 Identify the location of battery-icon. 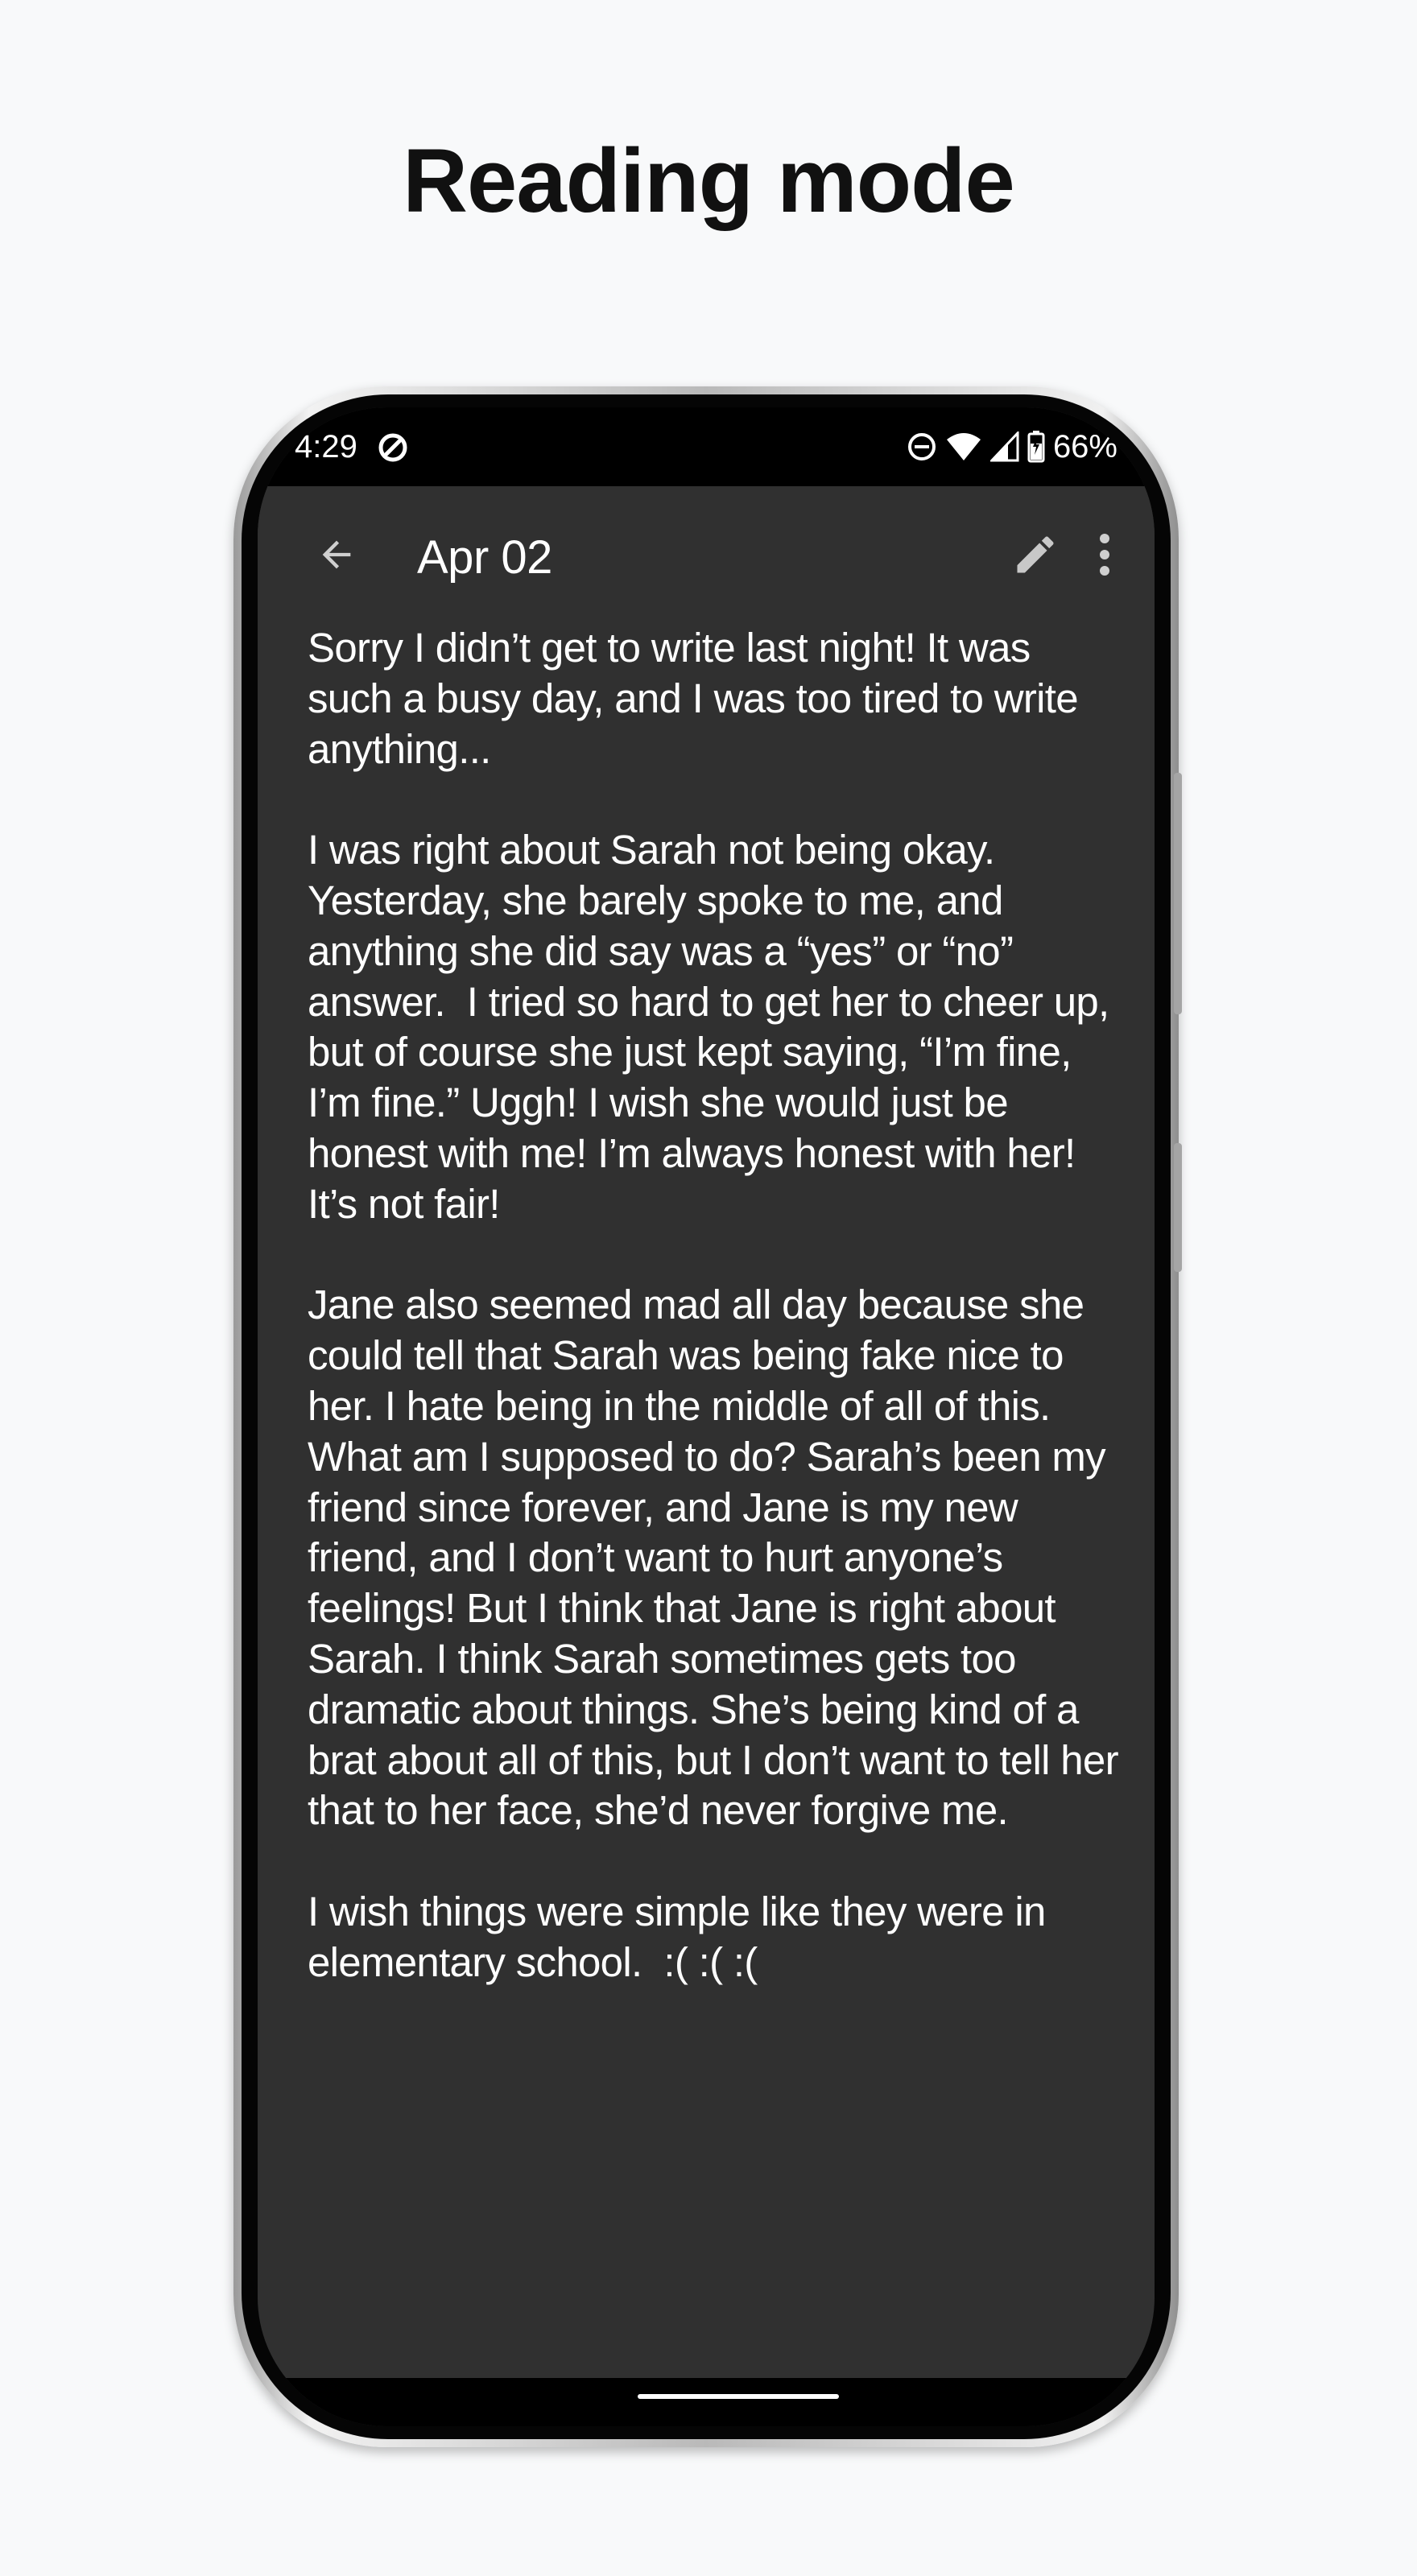
(1036, 447).